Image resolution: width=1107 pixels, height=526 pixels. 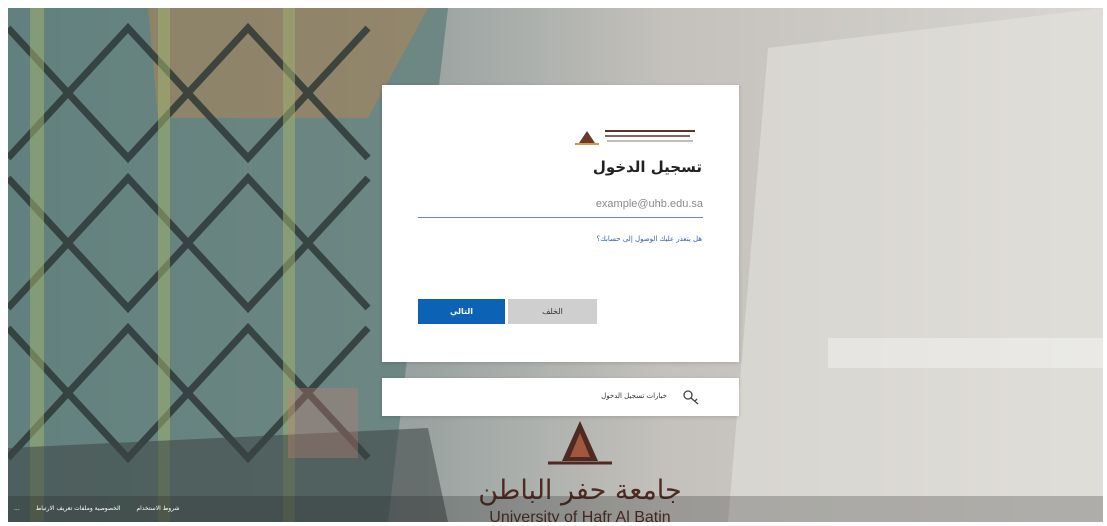 What do you see at coordinates (635, 137) in the screenshot?
I see `university-logo` at bounding box center [635, 137].